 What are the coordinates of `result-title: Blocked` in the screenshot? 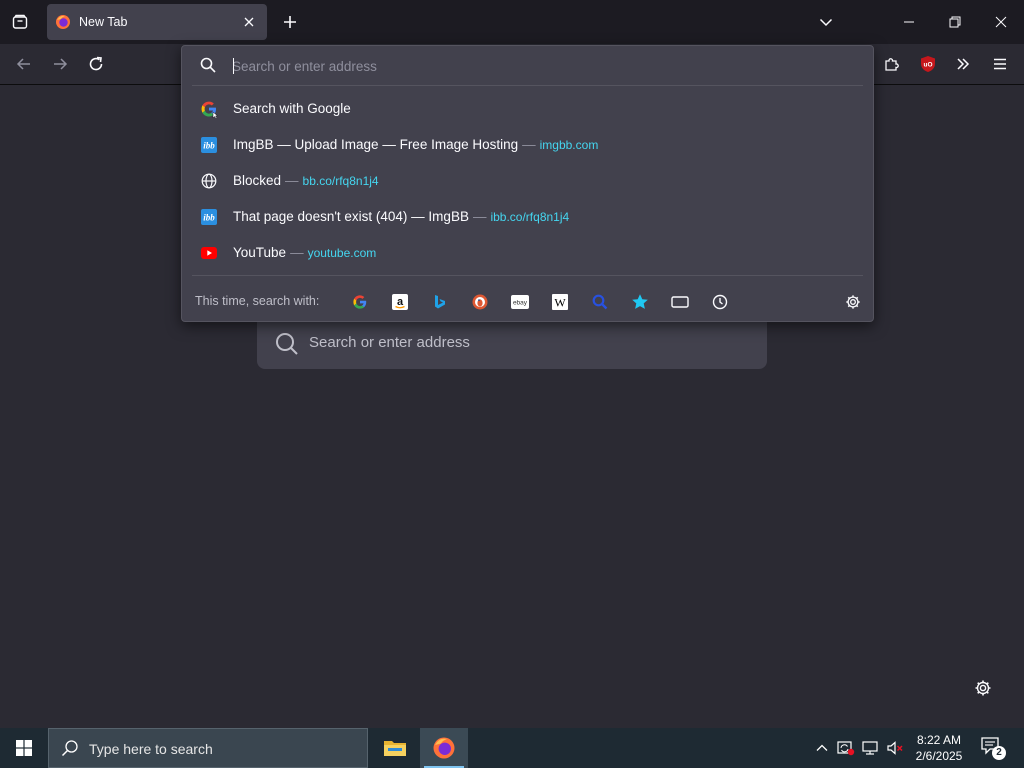 It's located at (257, 180).